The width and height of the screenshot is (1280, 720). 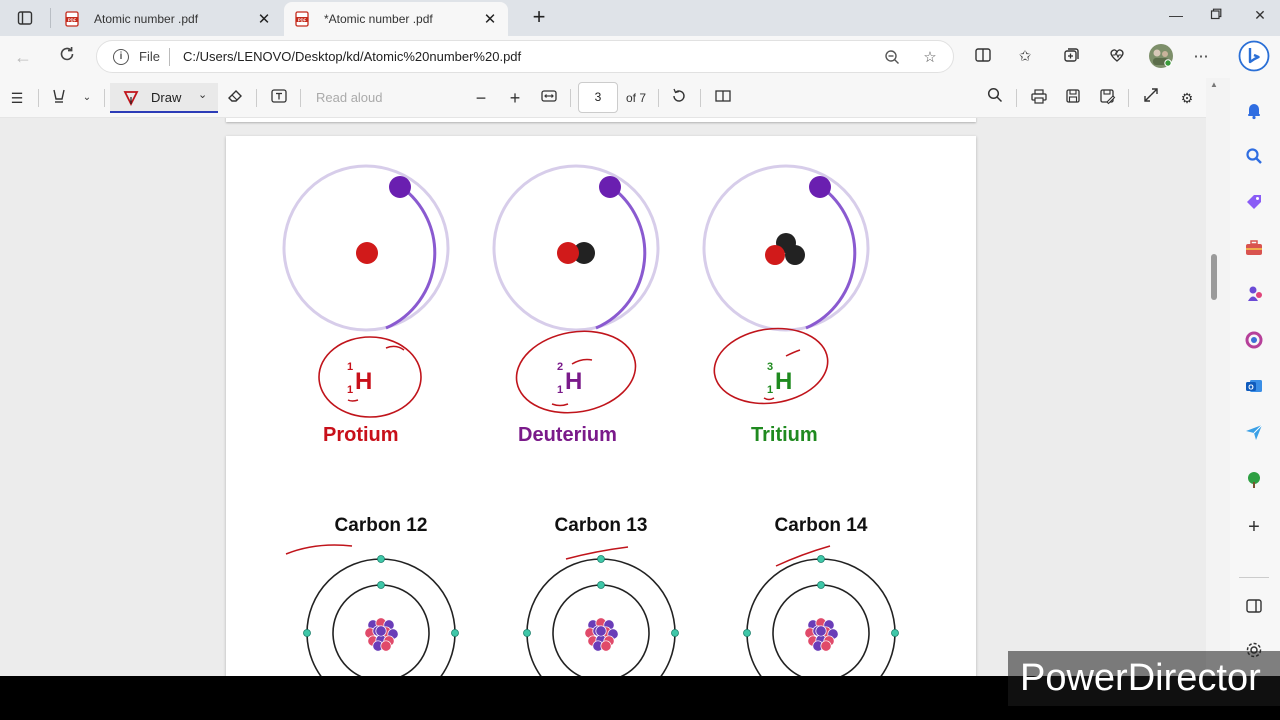 I want to click on back-button: ←, so click(x=23, y=57).